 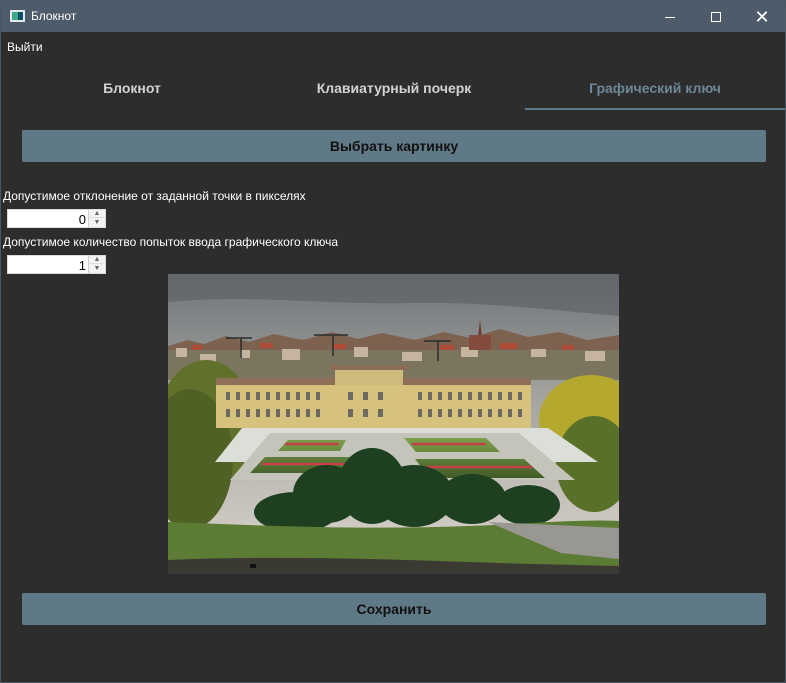 I want to click on close-icon: ✕, so click(x=762, y=16).